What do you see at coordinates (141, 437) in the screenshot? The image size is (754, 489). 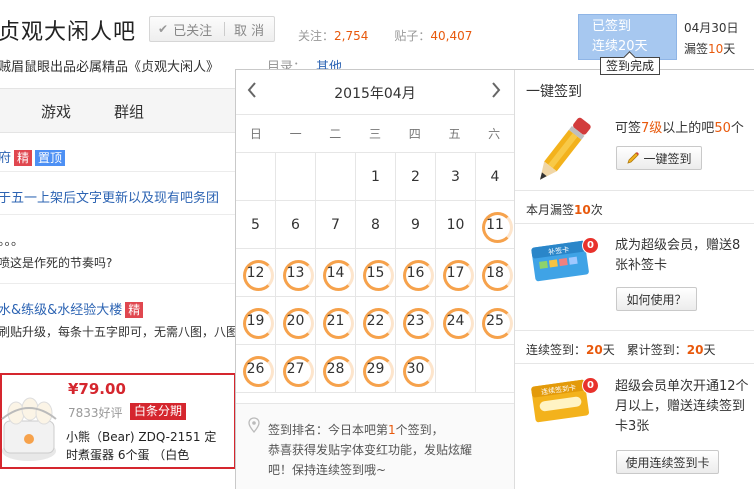 I see `ad-product-name: 小熊（Bear) ZDQ-2151 定` at bounding box center [141, 437].